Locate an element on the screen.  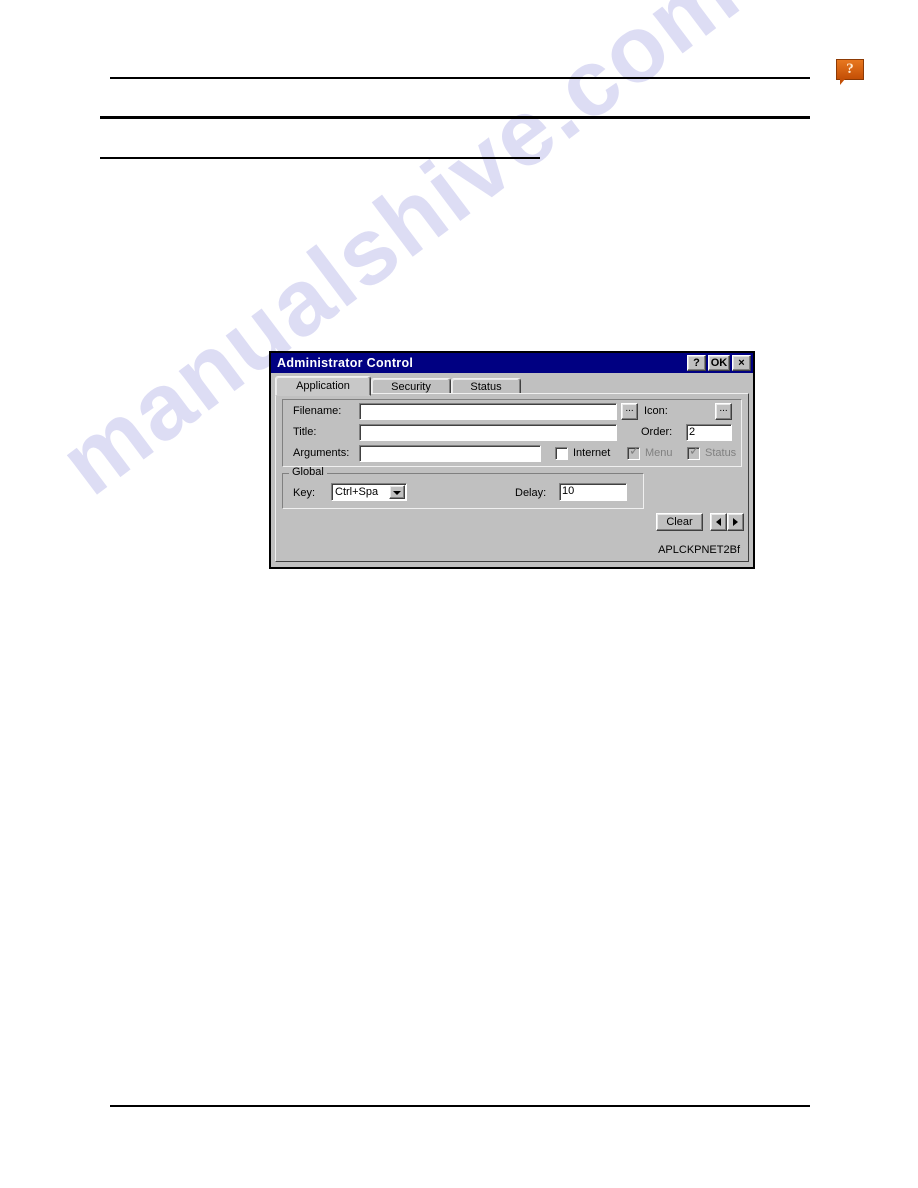
title-row: Title: Order: 2 is located at coordinates (512, 433).